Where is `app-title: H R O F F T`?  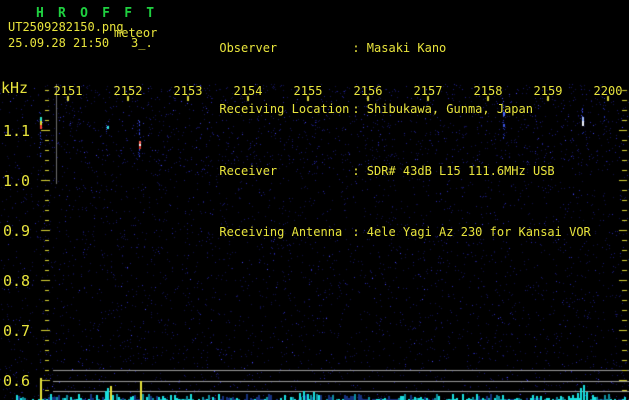 app-title: H R O F F T is located at coordinates (97, 13).